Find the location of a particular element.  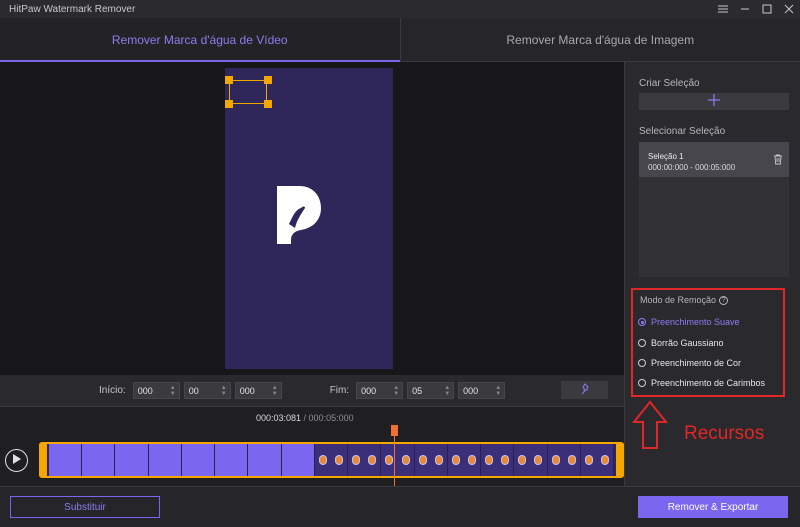

close-icon is located at coordinates (789, 9).